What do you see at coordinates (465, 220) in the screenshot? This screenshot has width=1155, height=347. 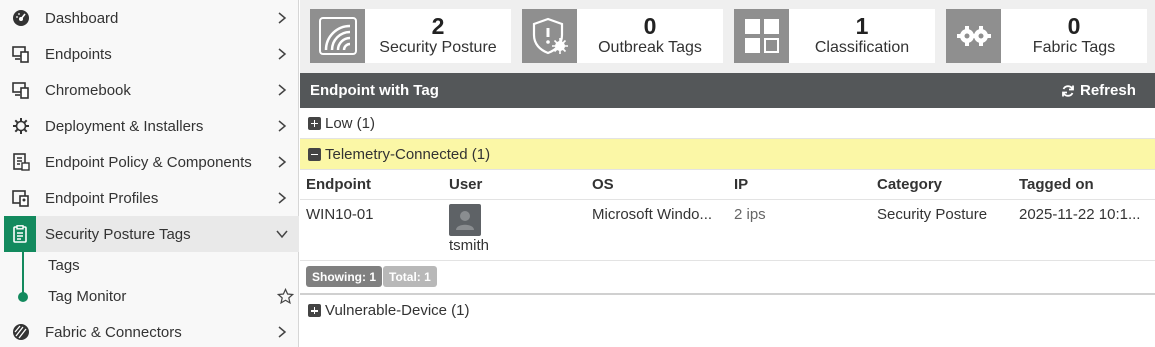 I see `user-avatar-icon` at bounding box center [465, 220].